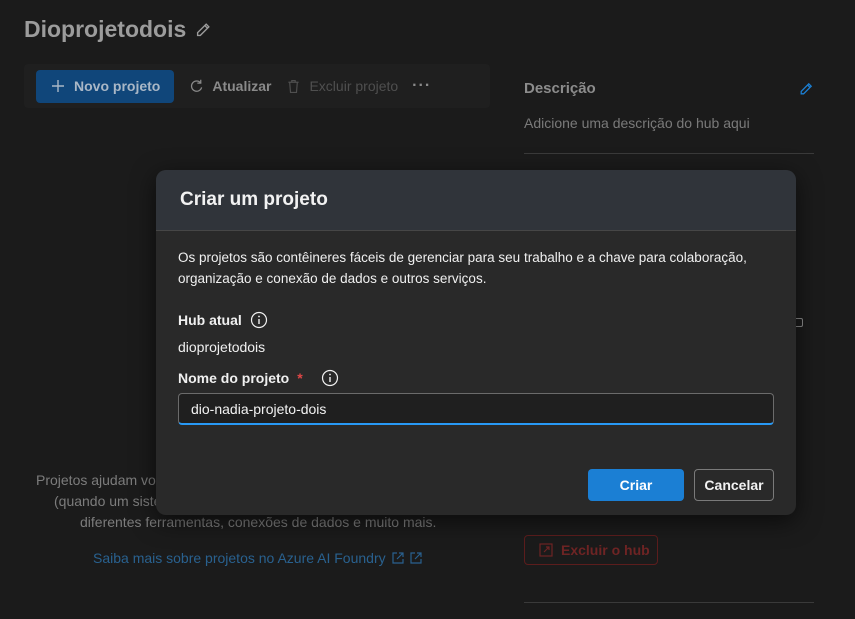  I want to click on page-title-text: Dioprojetodois, so click(105, 29).